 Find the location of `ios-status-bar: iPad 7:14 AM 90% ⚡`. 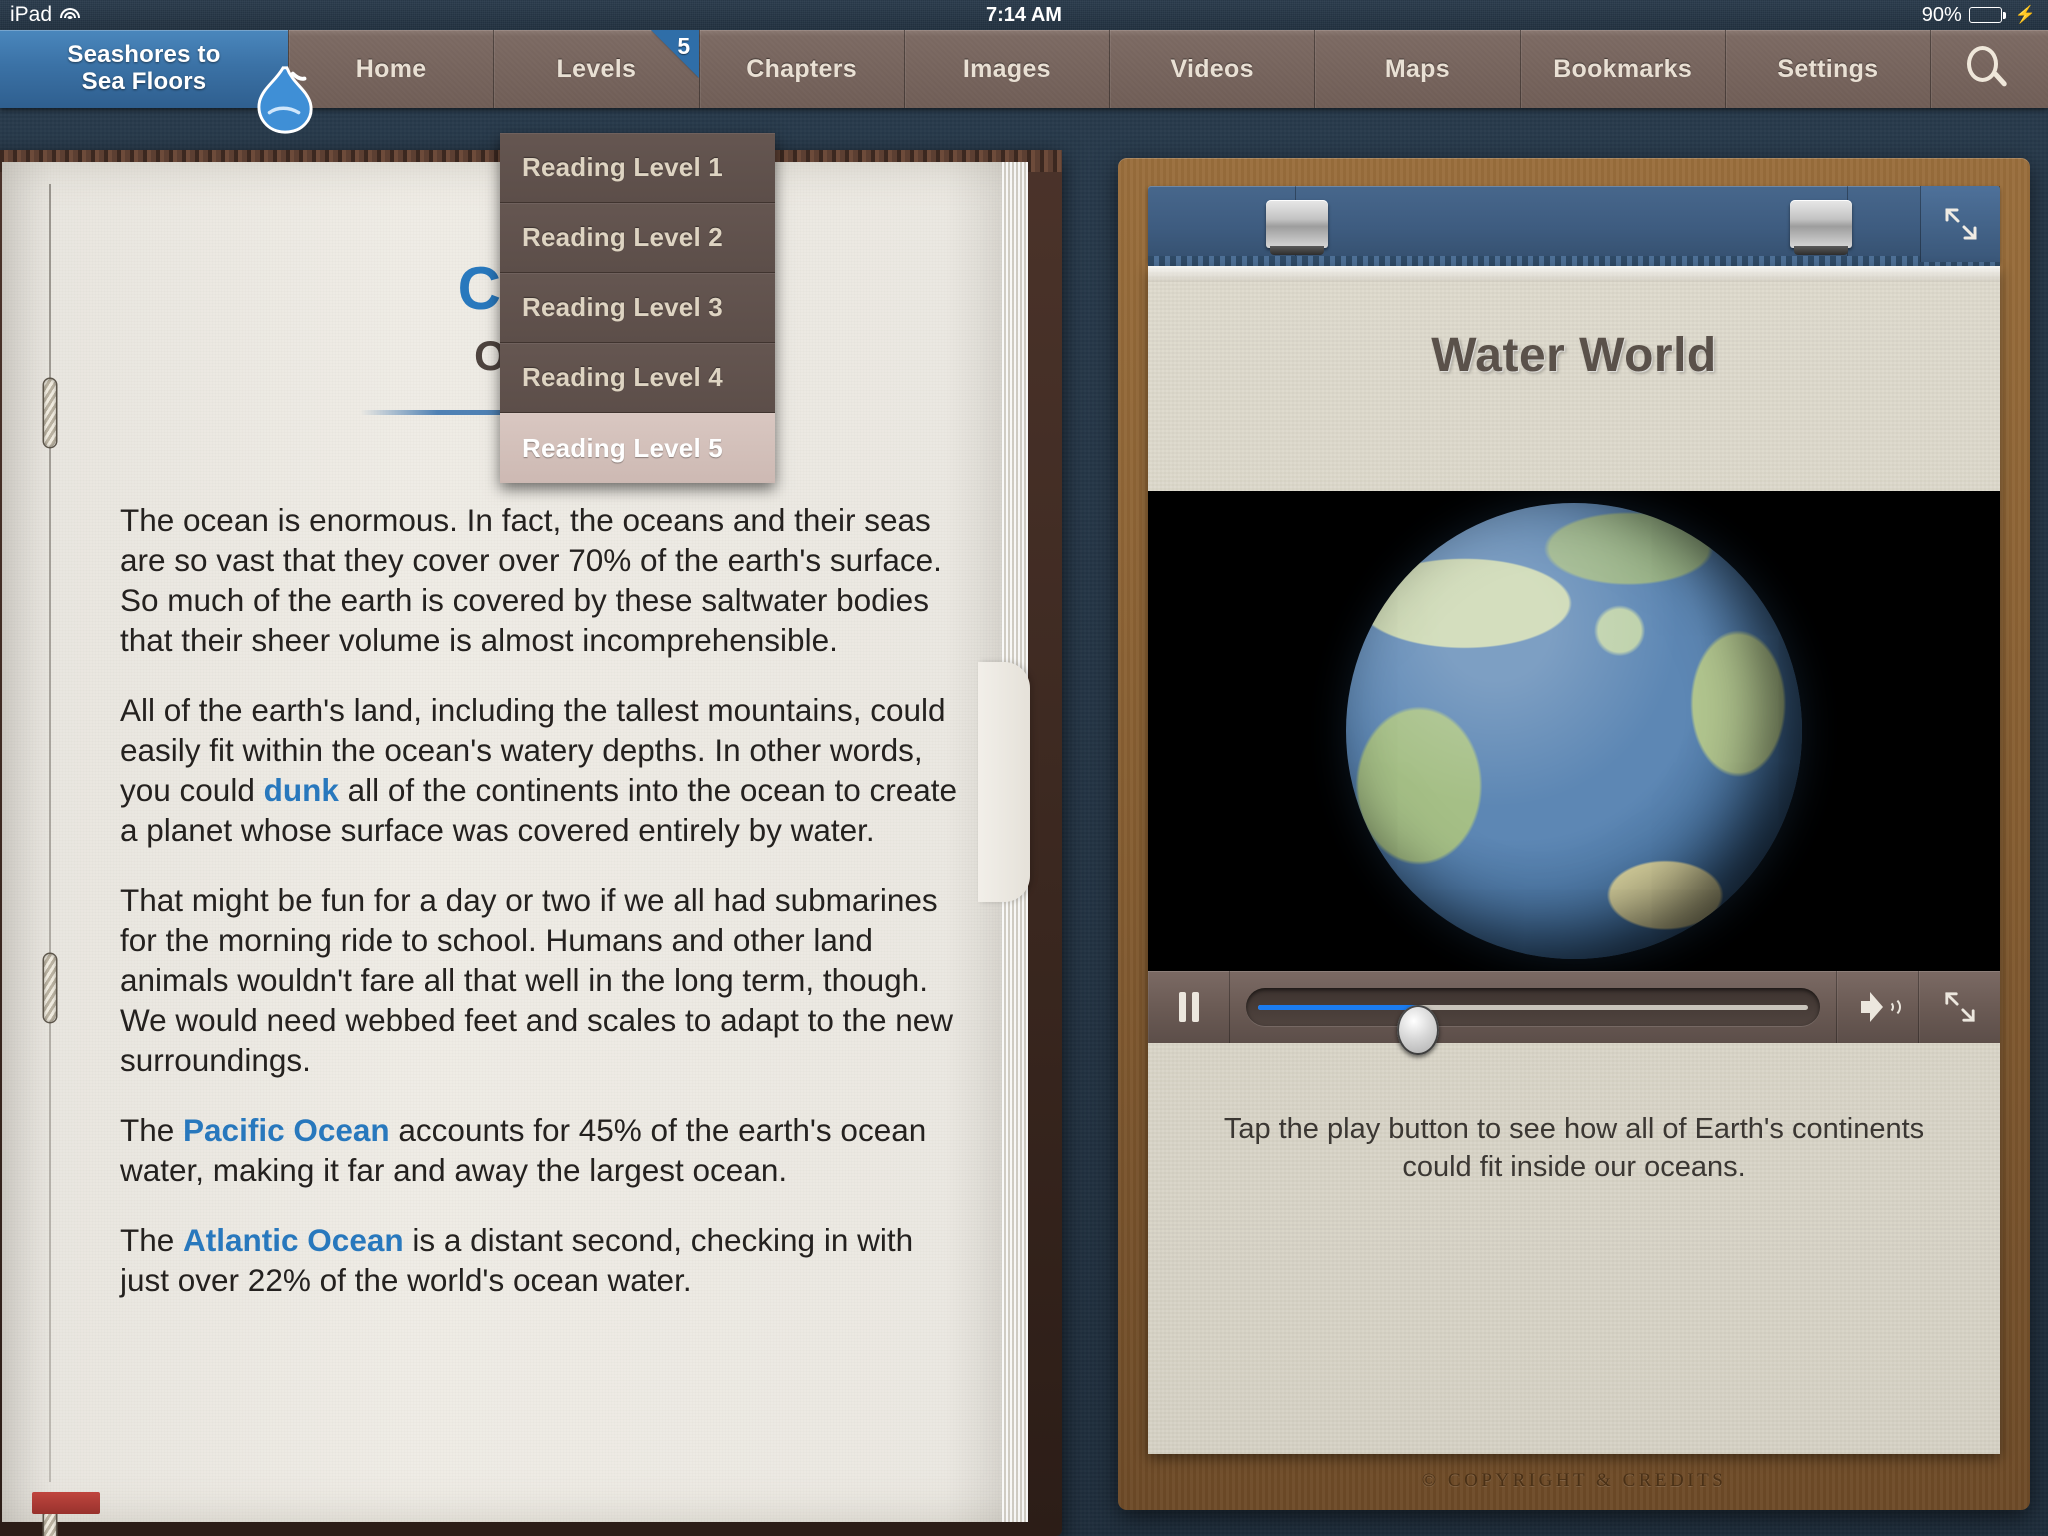

ios-status-bar: iPad 7:14 AM 90% ⚡ is located at coordinates (1024, 15).